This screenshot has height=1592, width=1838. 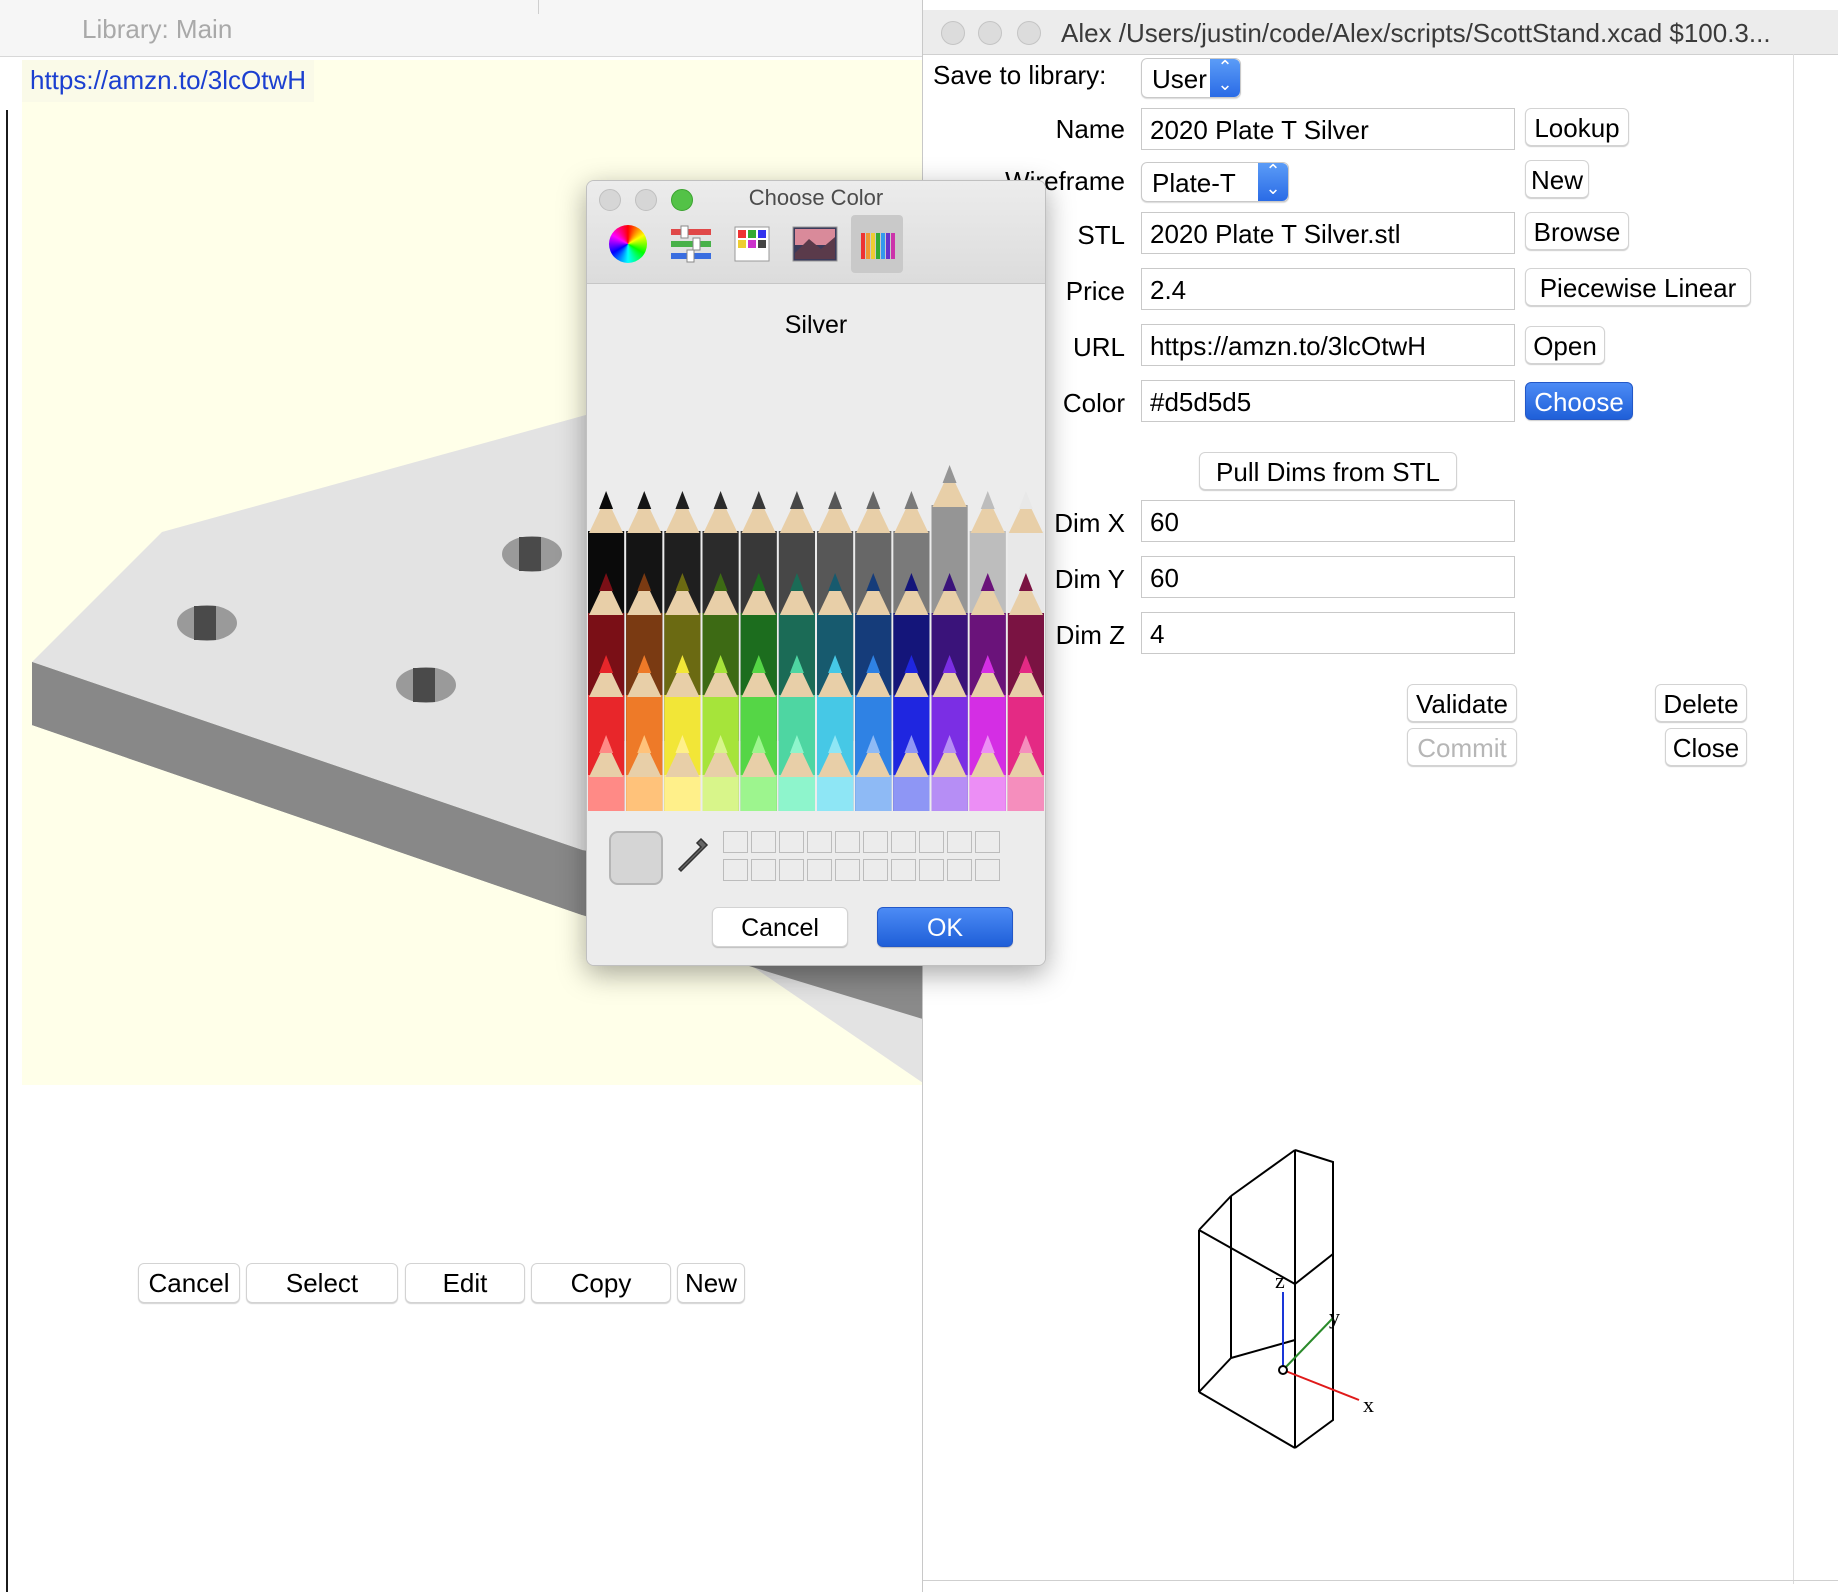 What do you see at coordinates (1462, 703) in the screenshot?
I see `validate-button: Validate` at bounding box center [1462, 703].